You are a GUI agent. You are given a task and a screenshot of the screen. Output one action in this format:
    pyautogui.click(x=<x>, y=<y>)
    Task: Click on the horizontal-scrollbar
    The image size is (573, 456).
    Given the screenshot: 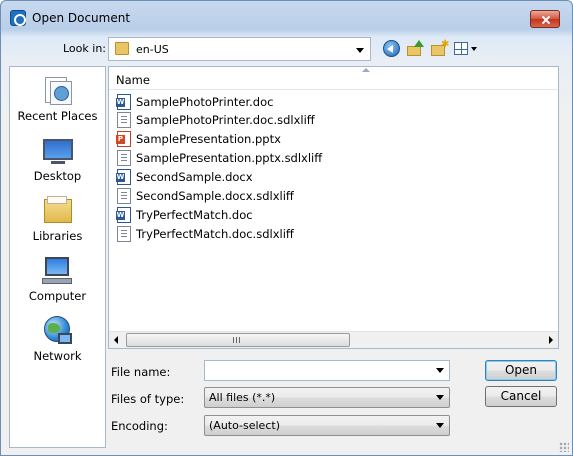 What is the action you would take?
    pyautogui.click(x=333, y=339)
    